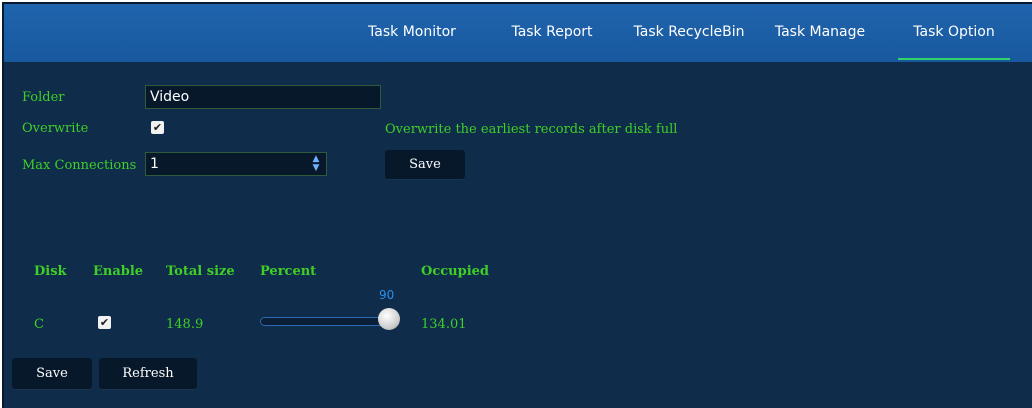 The width and height of the screenshot is (1032, 408). Describe the element at coordinates (954, 40) in the screenshot. I see `tab-task-option: Task Option` at that location.